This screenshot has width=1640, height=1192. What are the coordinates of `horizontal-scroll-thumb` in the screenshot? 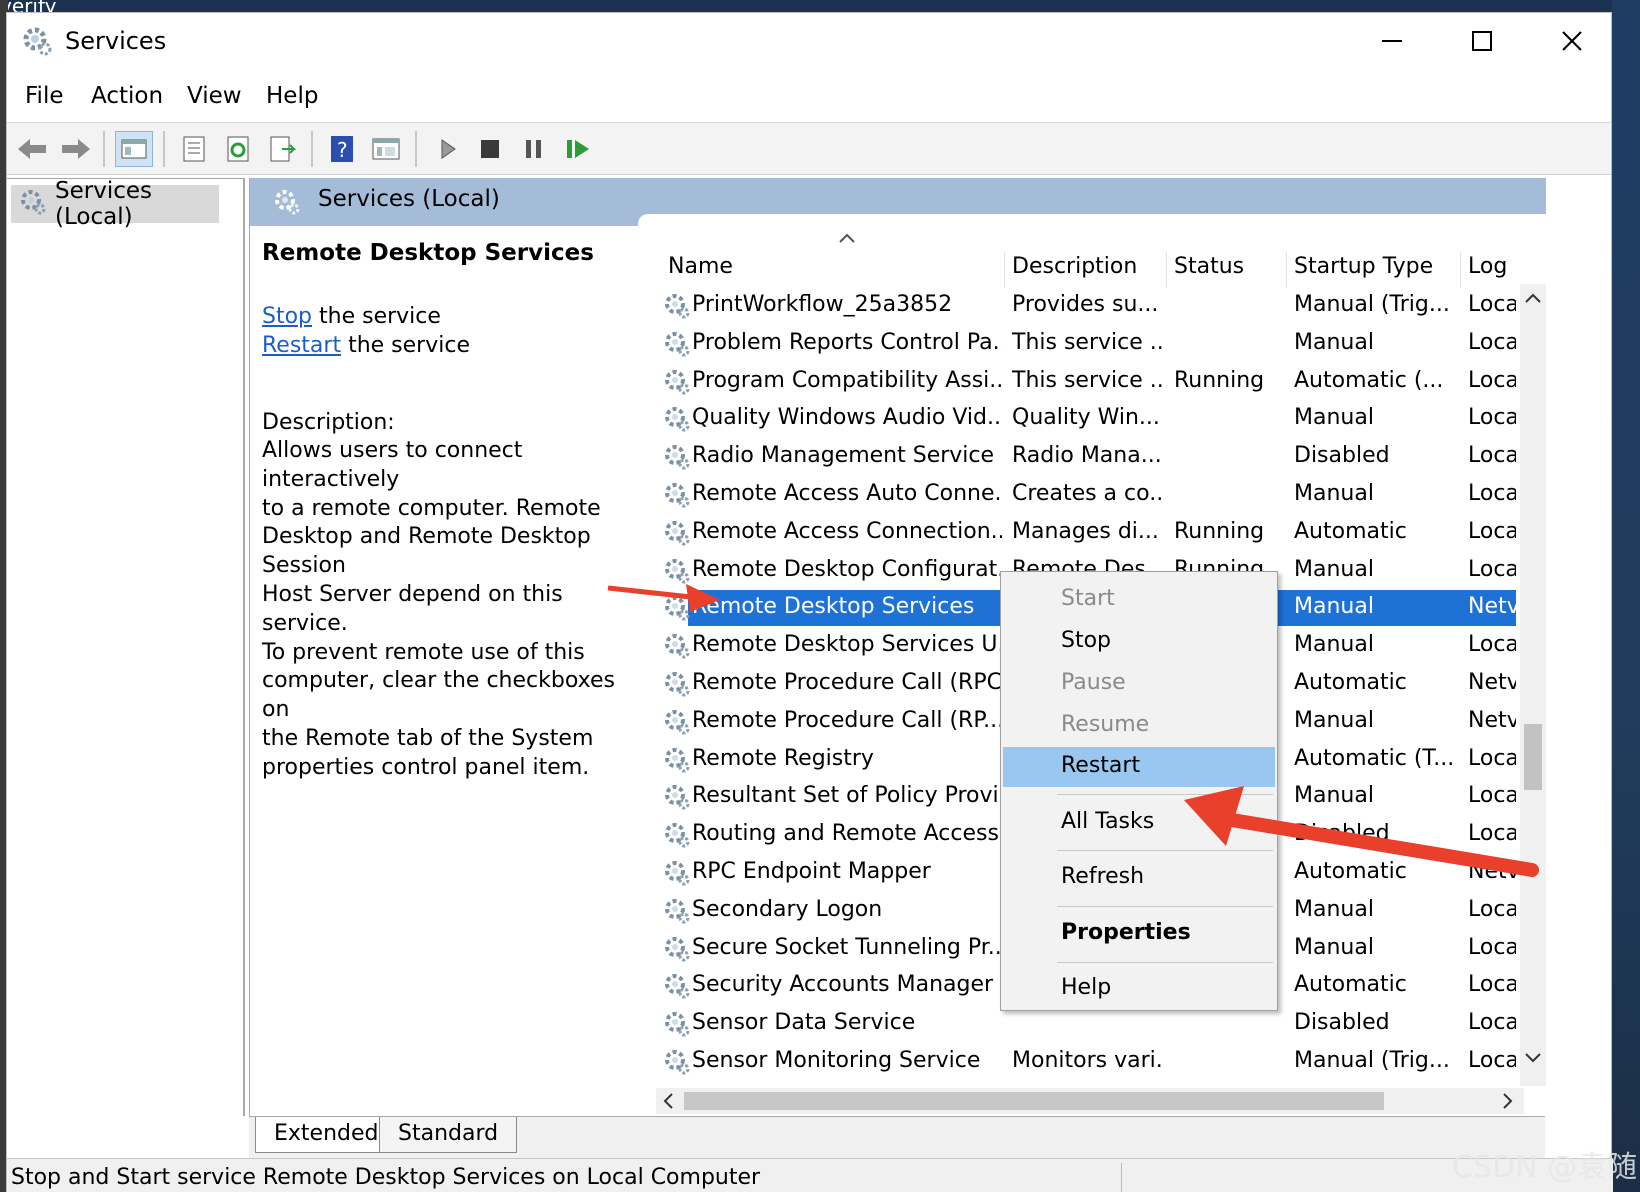 It's located at (1034, 1101).